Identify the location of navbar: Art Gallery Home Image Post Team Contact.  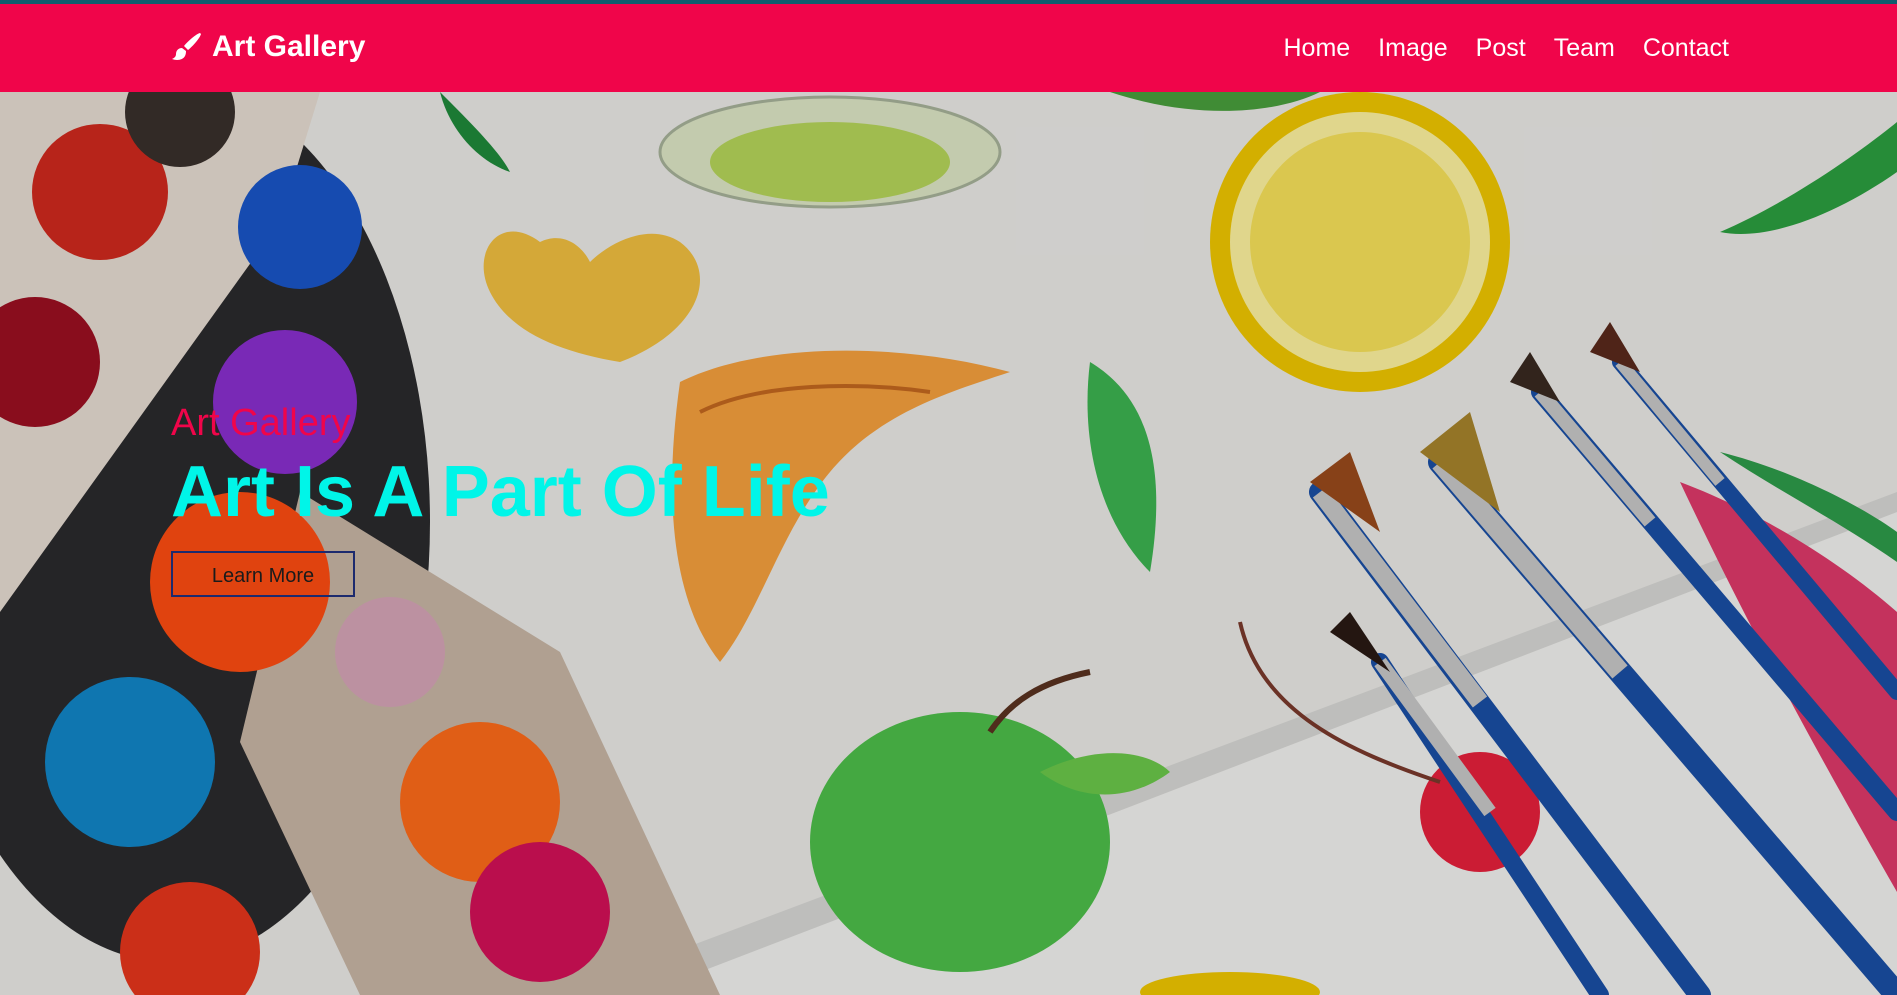
(948, 48).